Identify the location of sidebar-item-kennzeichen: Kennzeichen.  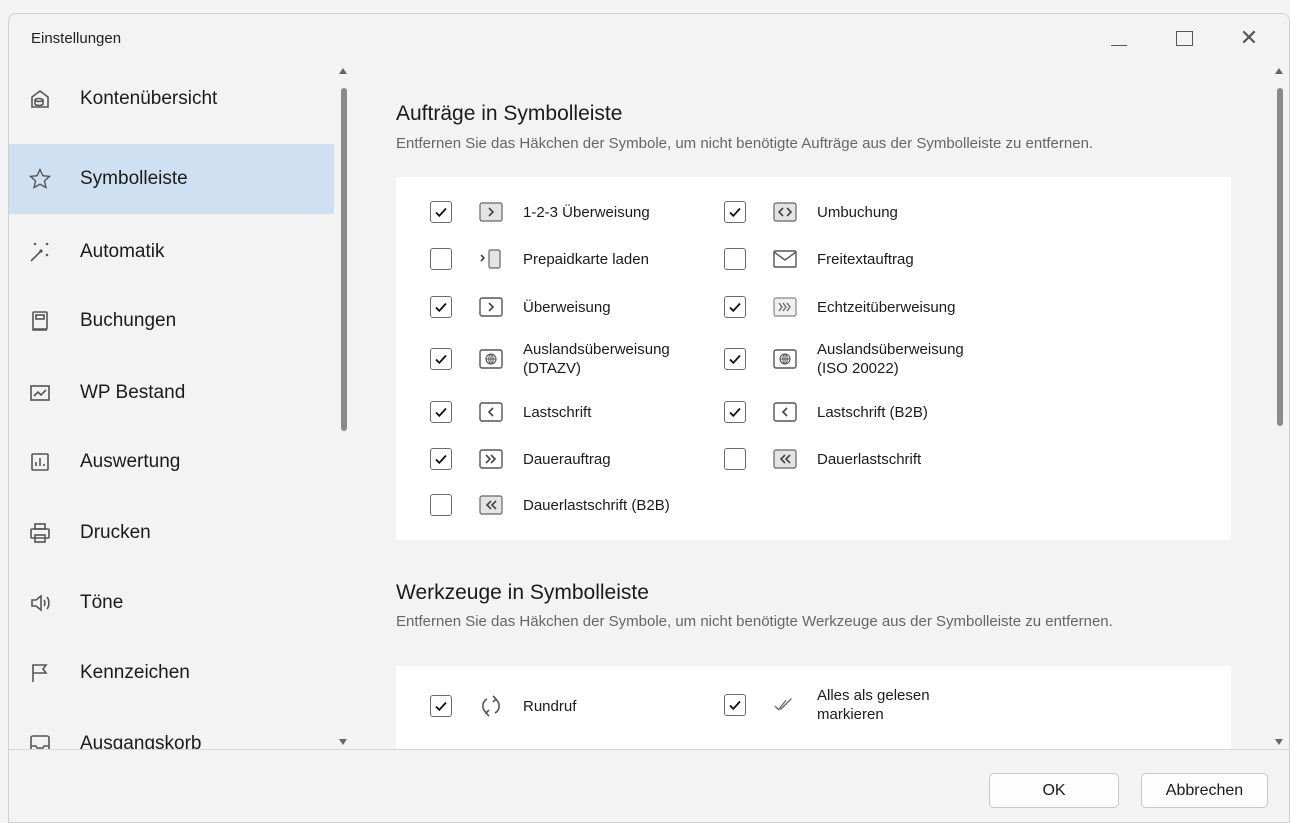
(171, 673).